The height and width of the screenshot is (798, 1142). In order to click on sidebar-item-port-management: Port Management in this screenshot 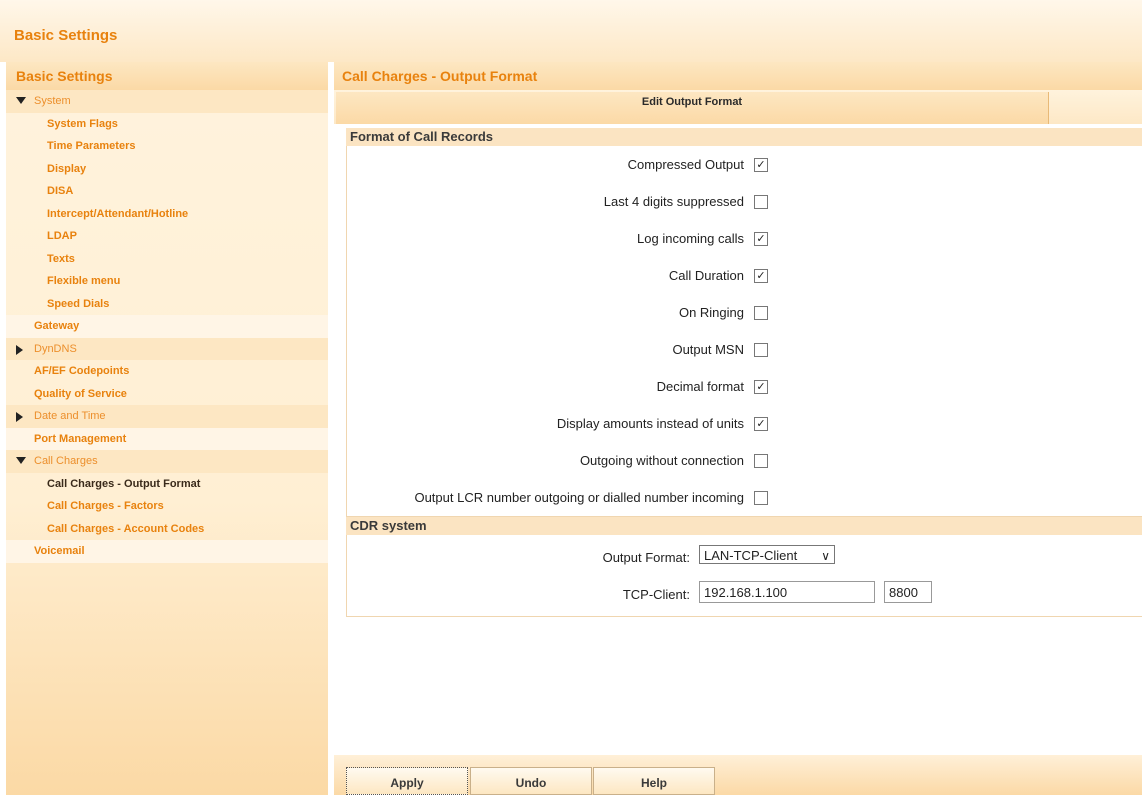, I will do `click(167, 438)`.